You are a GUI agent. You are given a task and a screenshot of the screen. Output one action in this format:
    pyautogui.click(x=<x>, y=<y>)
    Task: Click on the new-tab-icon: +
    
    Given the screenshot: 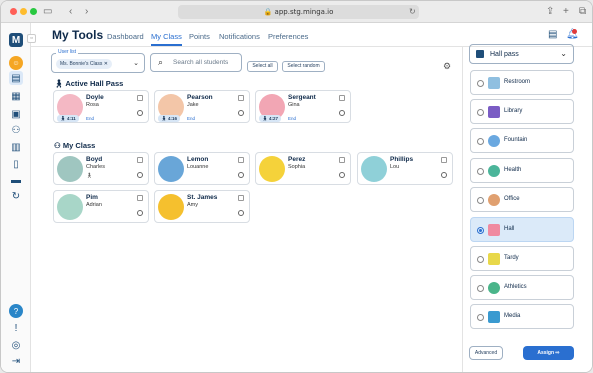 What is the action you would take?
    pyautogui.click(x=566, y=12)
    